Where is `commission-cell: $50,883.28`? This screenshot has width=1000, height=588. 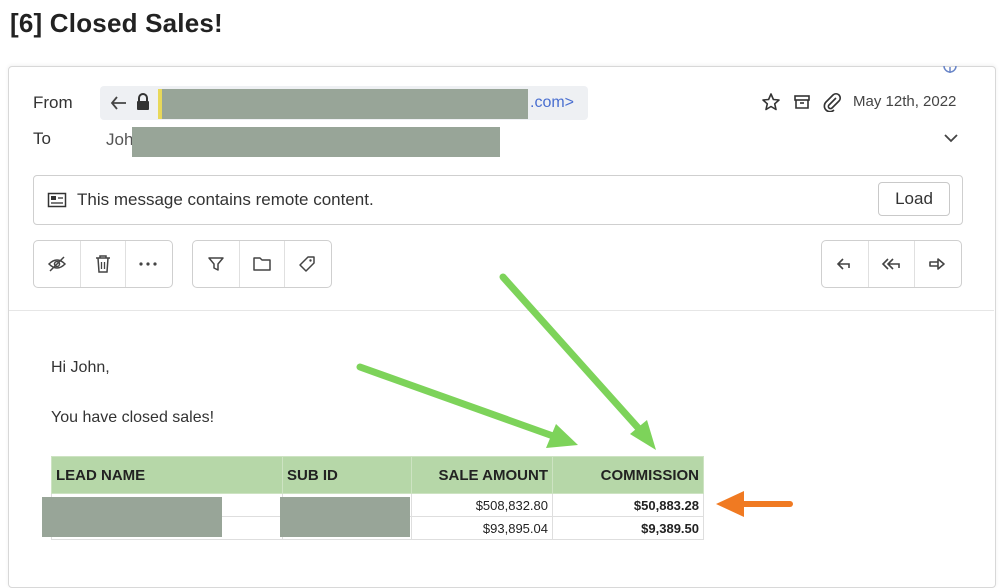 commission-cell: $50,883.28 is located at coordinates (628, 505).